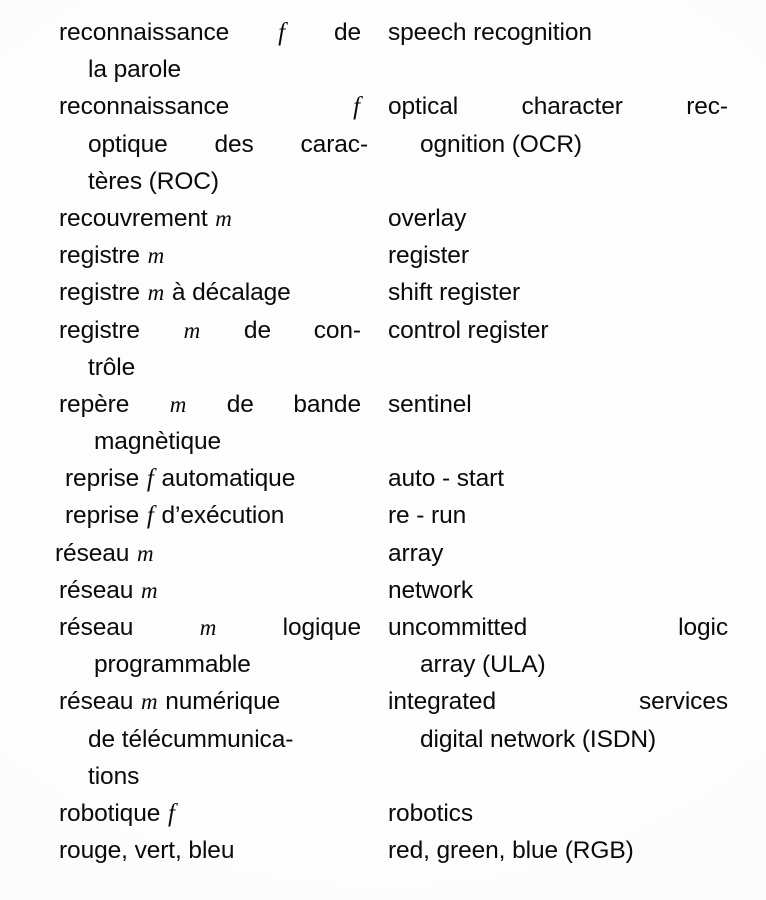  What do you see at coordinates (172, 665) in the screenshot?
I see `french-term-line: programmable` at bounding box center [172, 665].